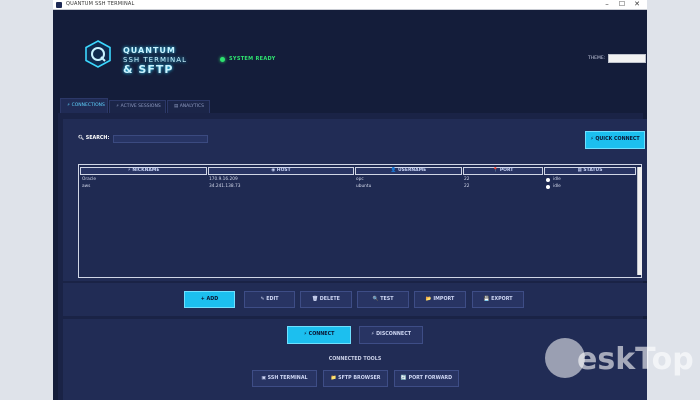 Image resolution: width=700 pixels, height=400 pixels. I want to click on globe-icon: ◉, so click(273, 170).